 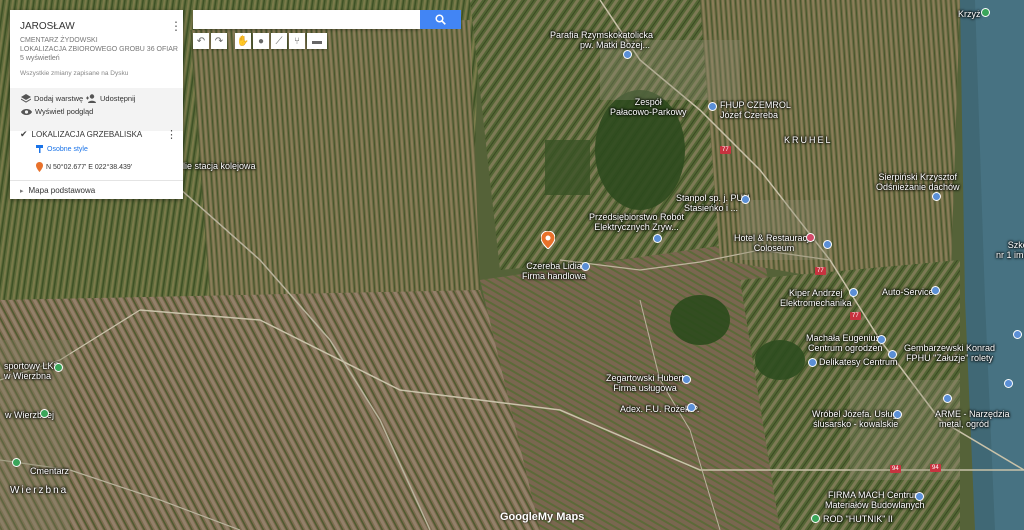 I want to click on map-label-arme: ARME - Narzędzia metal, ogród, so click(x=972, y=419).